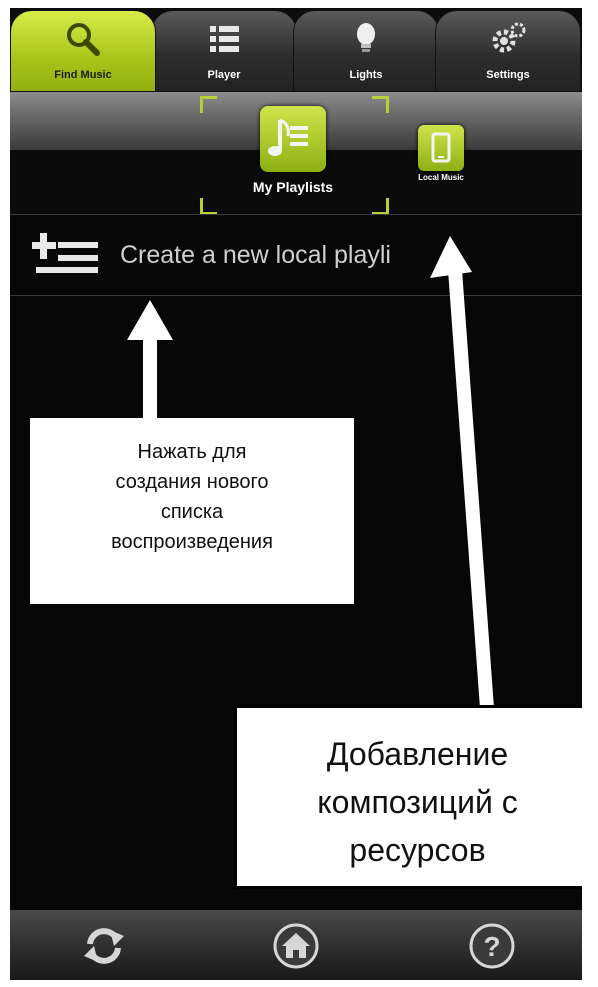 The height and width of the screenshot is (987, 598). I want to click on annotation-line: списка, so click(192, 512).